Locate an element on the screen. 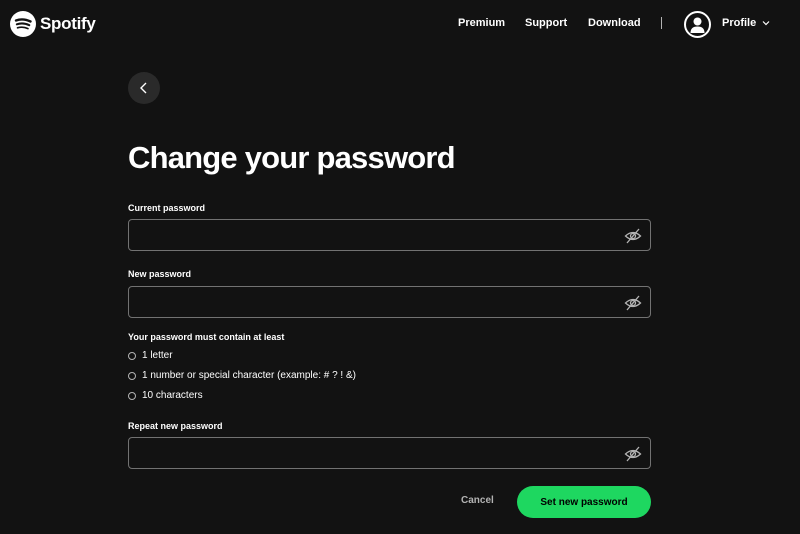 The width and height of the screenshot is (800, 534). repeat-password-field is located at coordinates (389, 453).